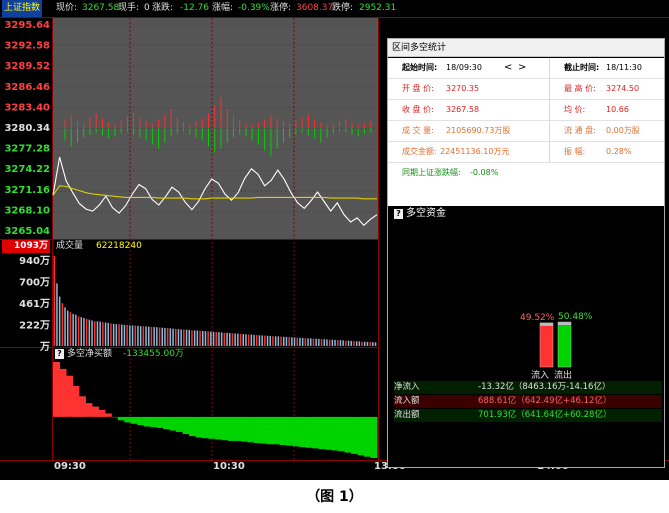 The width and height of the screenshot is (669, 513). I want to click on volume-title: 成交量, so click(70, 246).